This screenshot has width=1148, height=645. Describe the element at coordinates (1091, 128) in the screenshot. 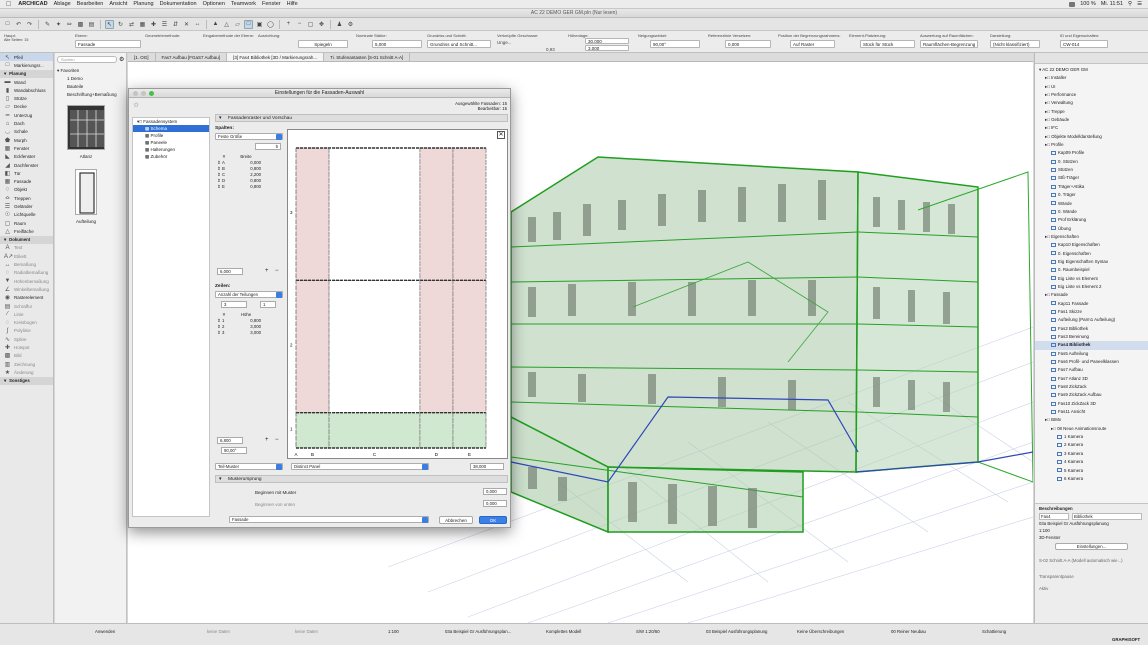

I see `navigator-item: ▸□ IFC` at that location.